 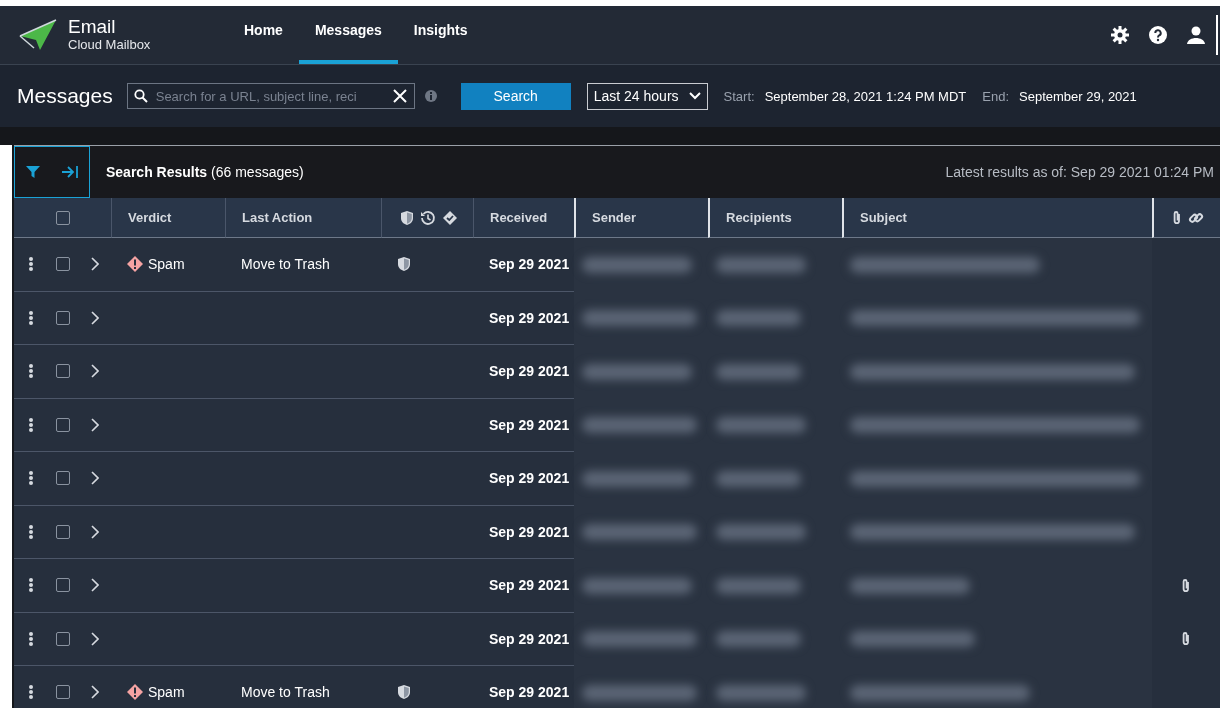 What do you see at coordinates (303, 218) in the screenshot?
I see `column-header: Last Action` at bounding box center [303, 218].